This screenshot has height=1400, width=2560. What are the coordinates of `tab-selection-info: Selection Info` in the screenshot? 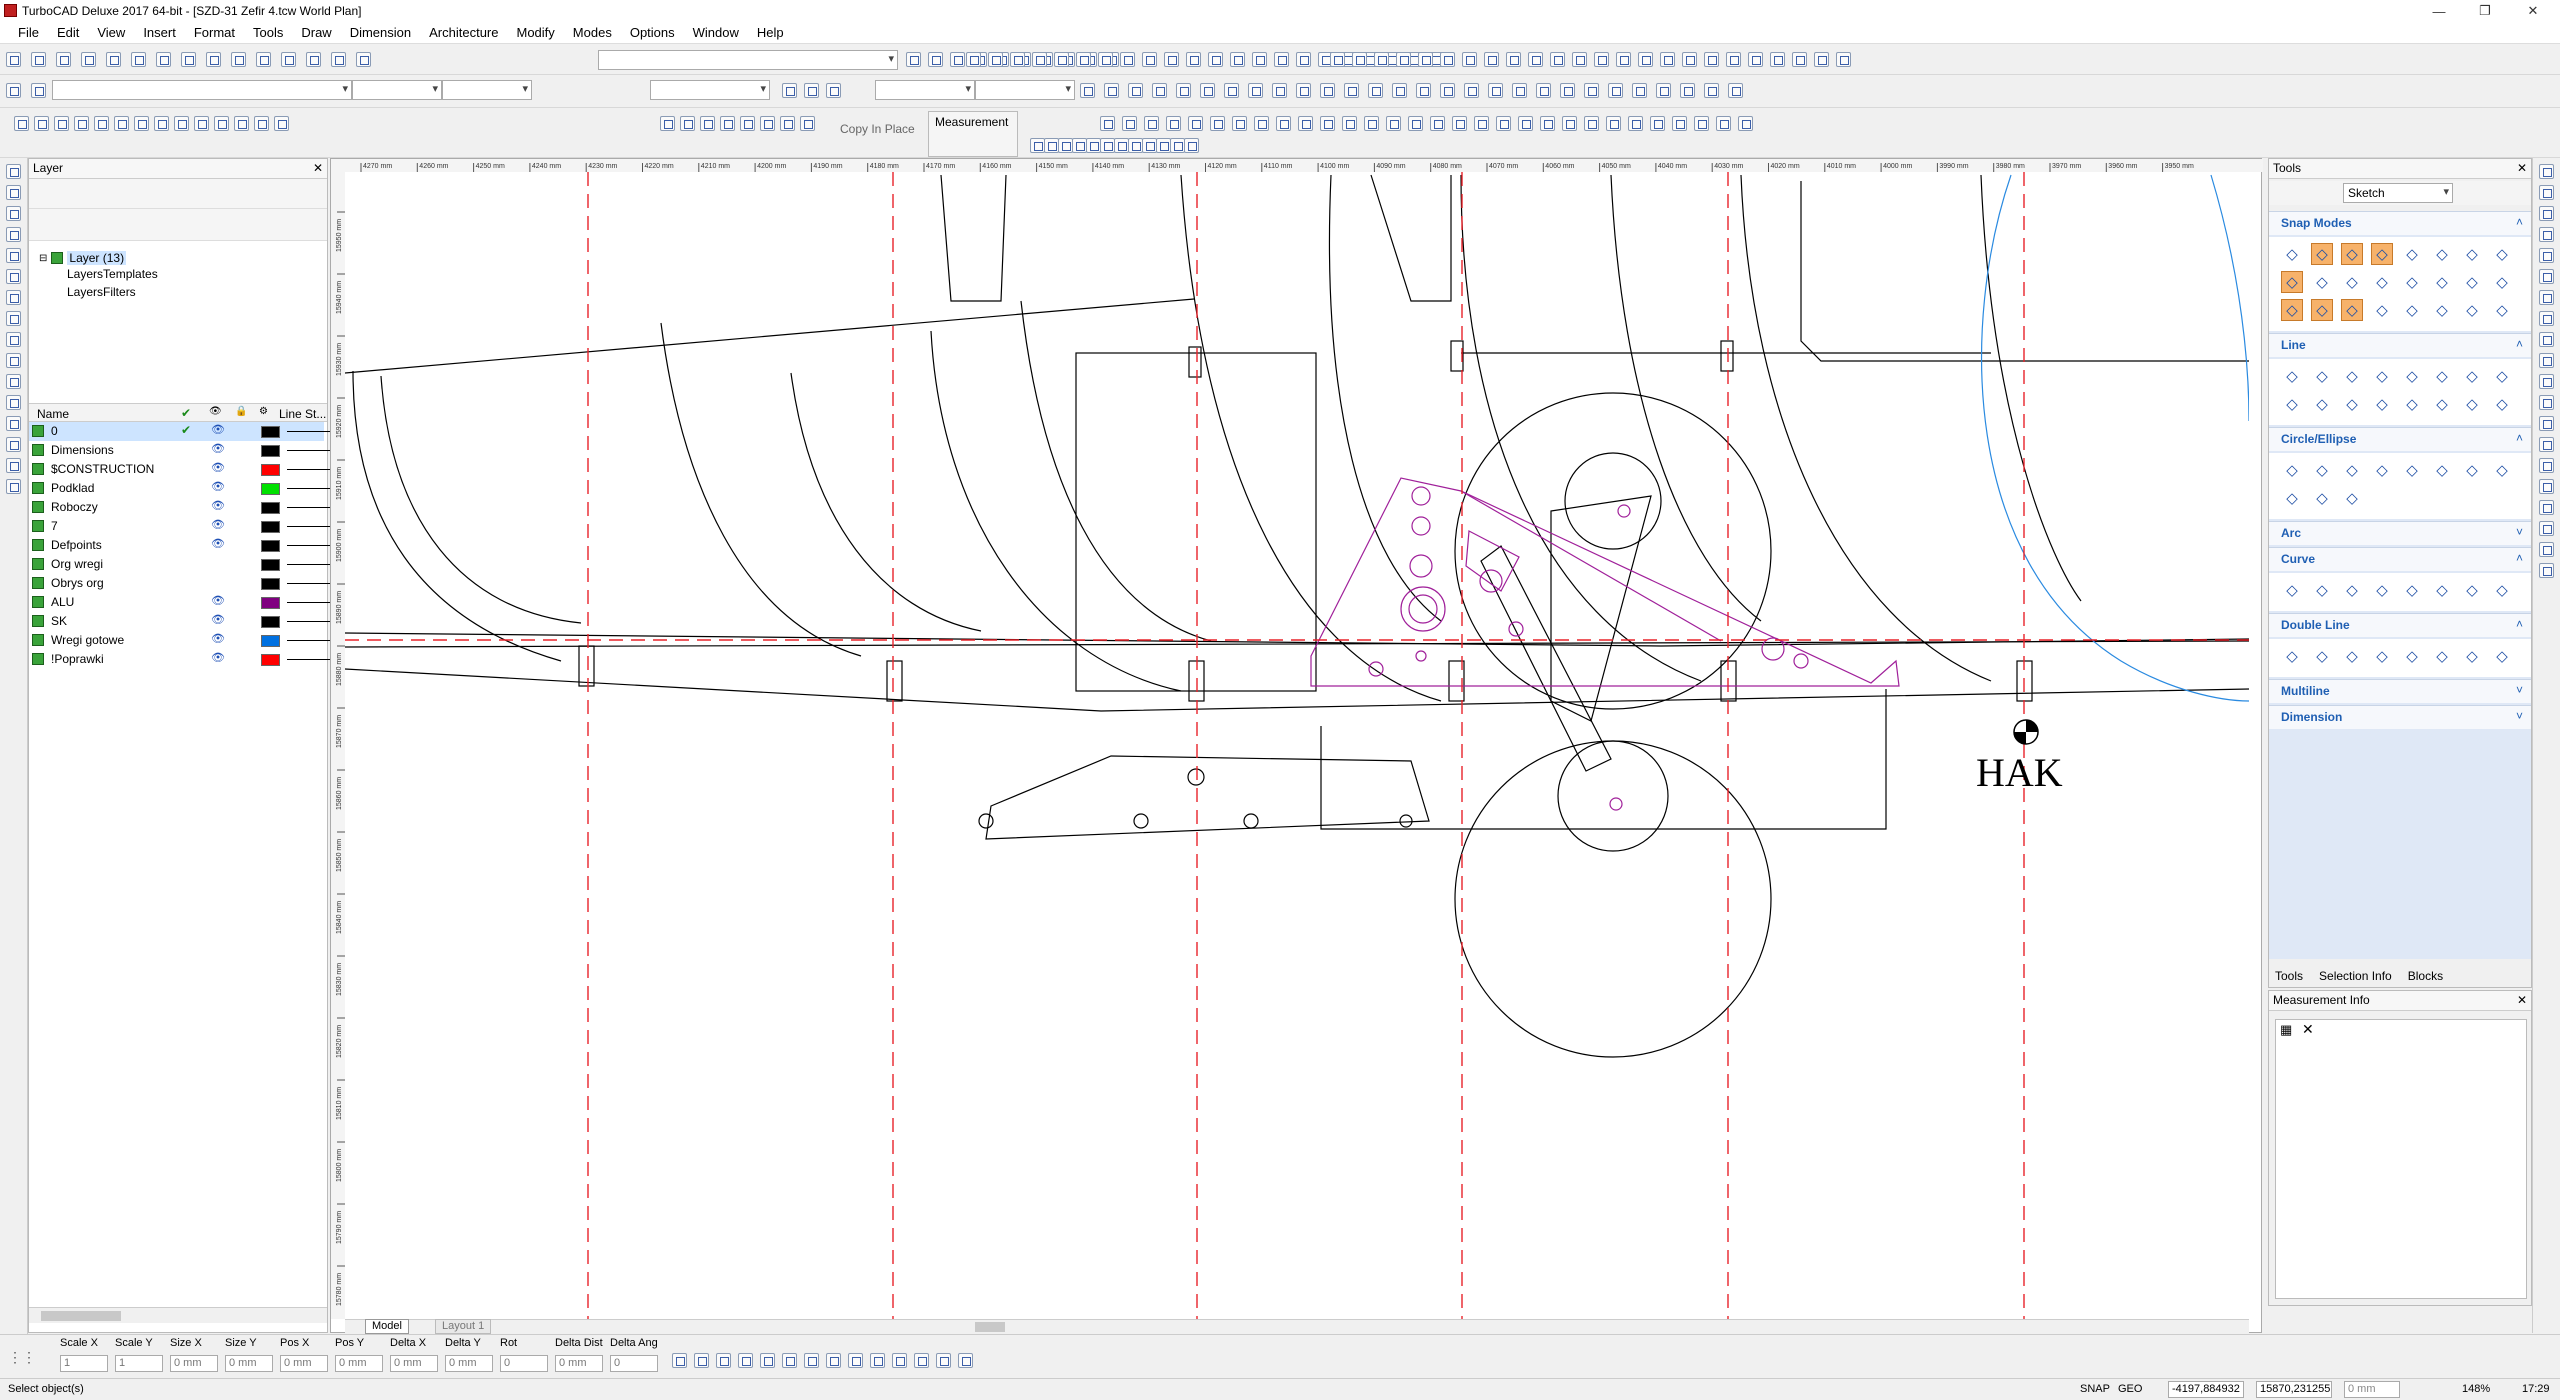 It's located at (2355, 976).